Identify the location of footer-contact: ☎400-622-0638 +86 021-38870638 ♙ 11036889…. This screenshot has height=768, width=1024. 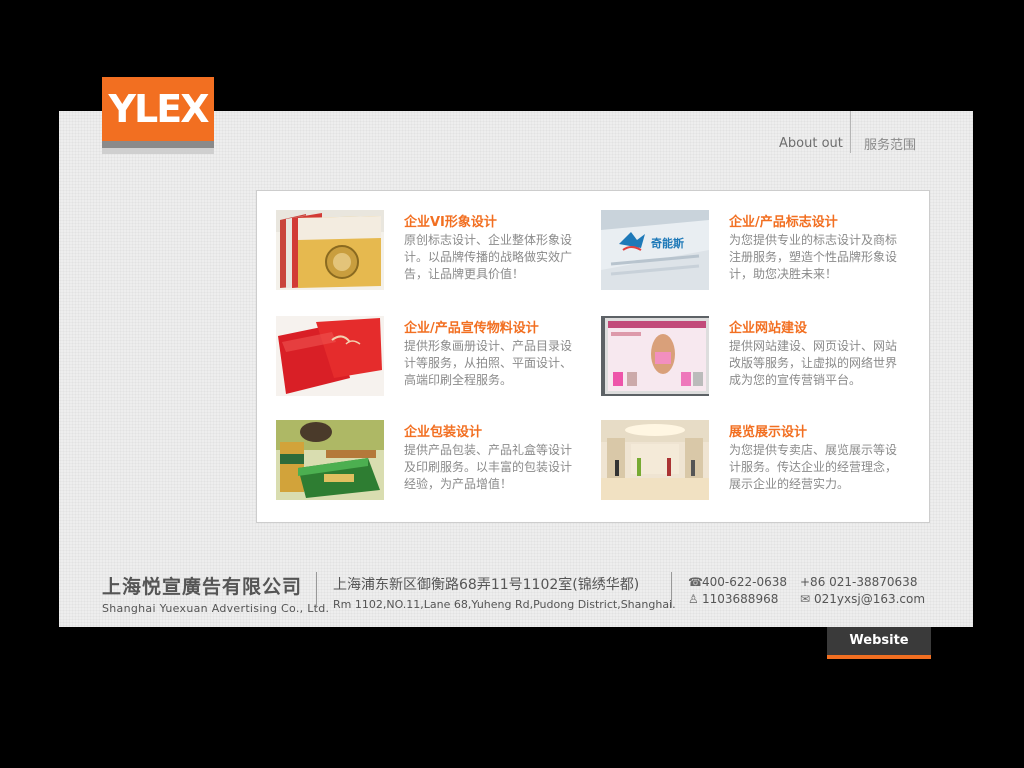
(810, 592).